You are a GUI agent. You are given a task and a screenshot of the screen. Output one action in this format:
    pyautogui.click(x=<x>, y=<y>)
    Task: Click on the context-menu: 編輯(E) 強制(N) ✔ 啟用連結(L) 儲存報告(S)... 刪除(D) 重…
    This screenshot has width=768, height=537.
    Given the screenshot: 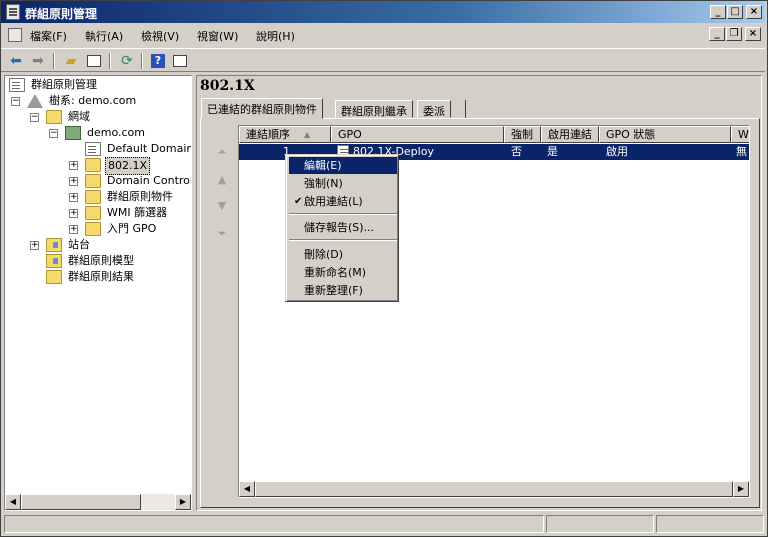 What is the action you would take?
    pyautogui.click(x=342, y=228)
    